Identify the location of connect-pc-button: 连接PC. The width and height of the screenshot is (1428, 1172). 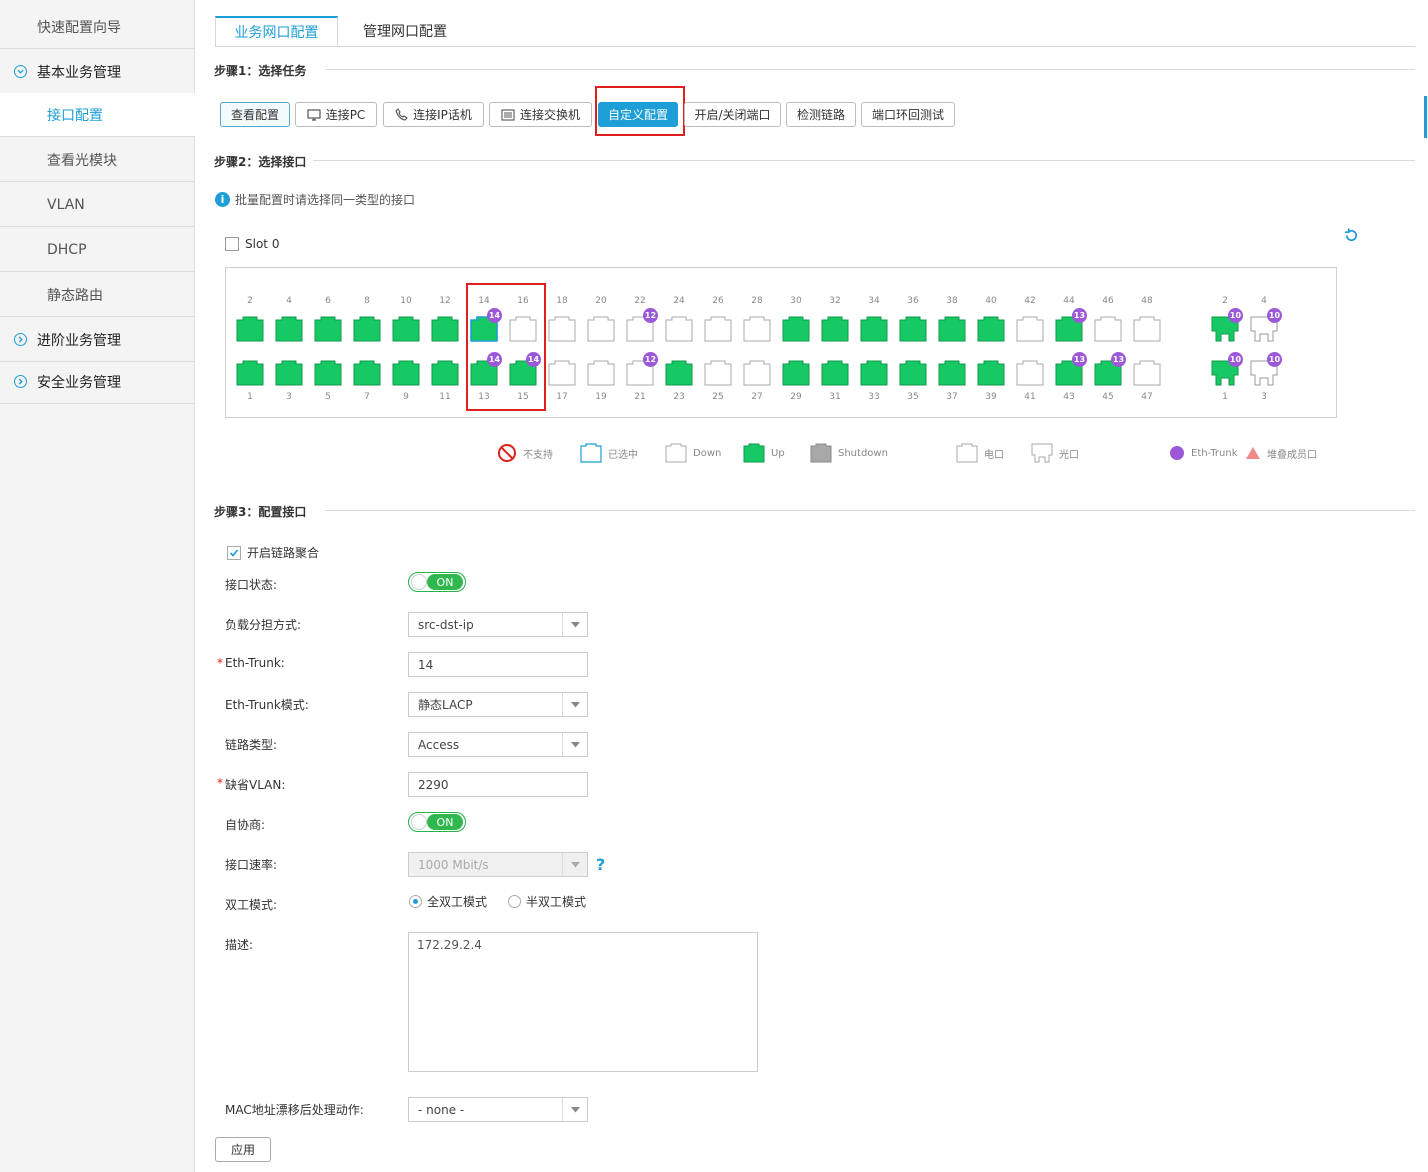
(336, 114).